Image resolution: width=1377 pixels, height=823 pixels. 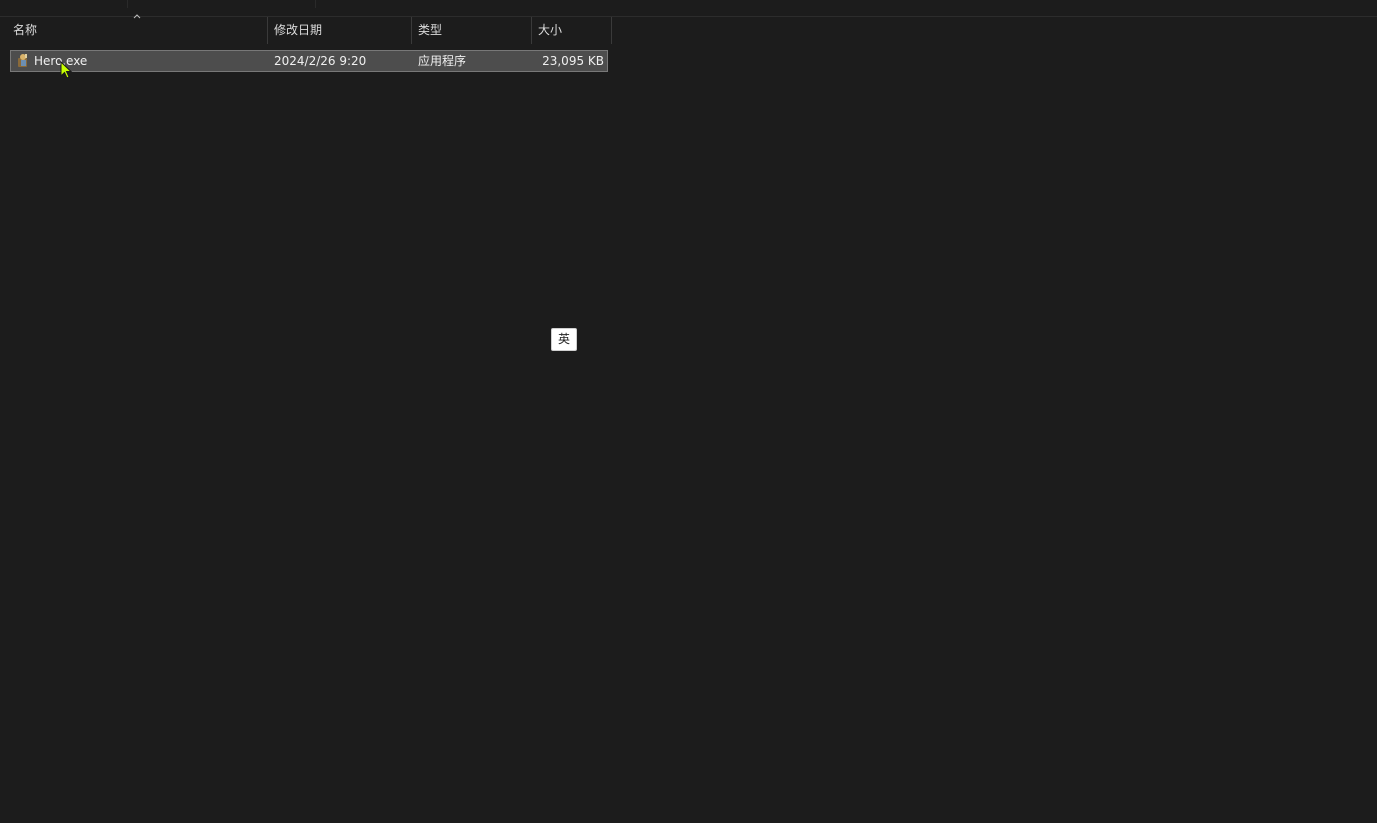 I want to click on top-strip, so click(x=688, y=8).